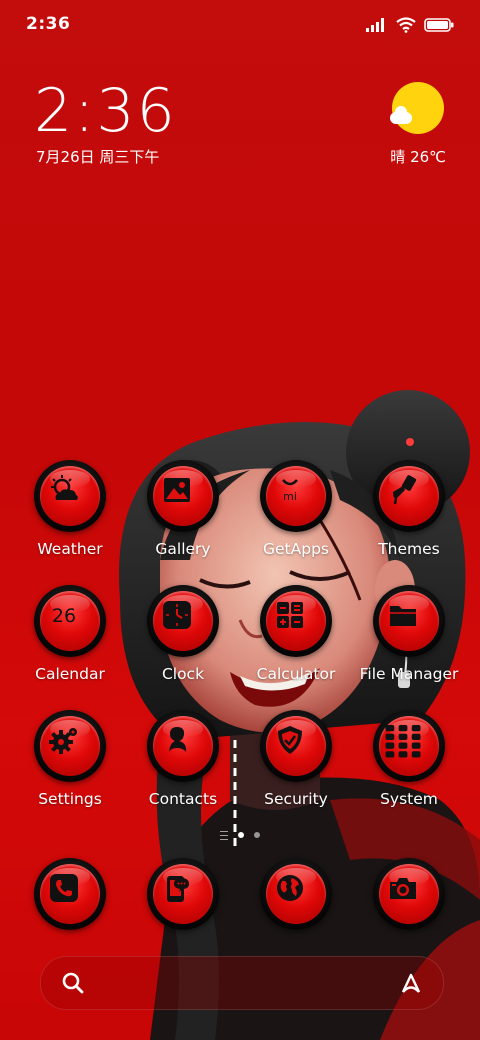 The image size is (480, 1040). I want to click on system-grid-icon, so click(403, 741).